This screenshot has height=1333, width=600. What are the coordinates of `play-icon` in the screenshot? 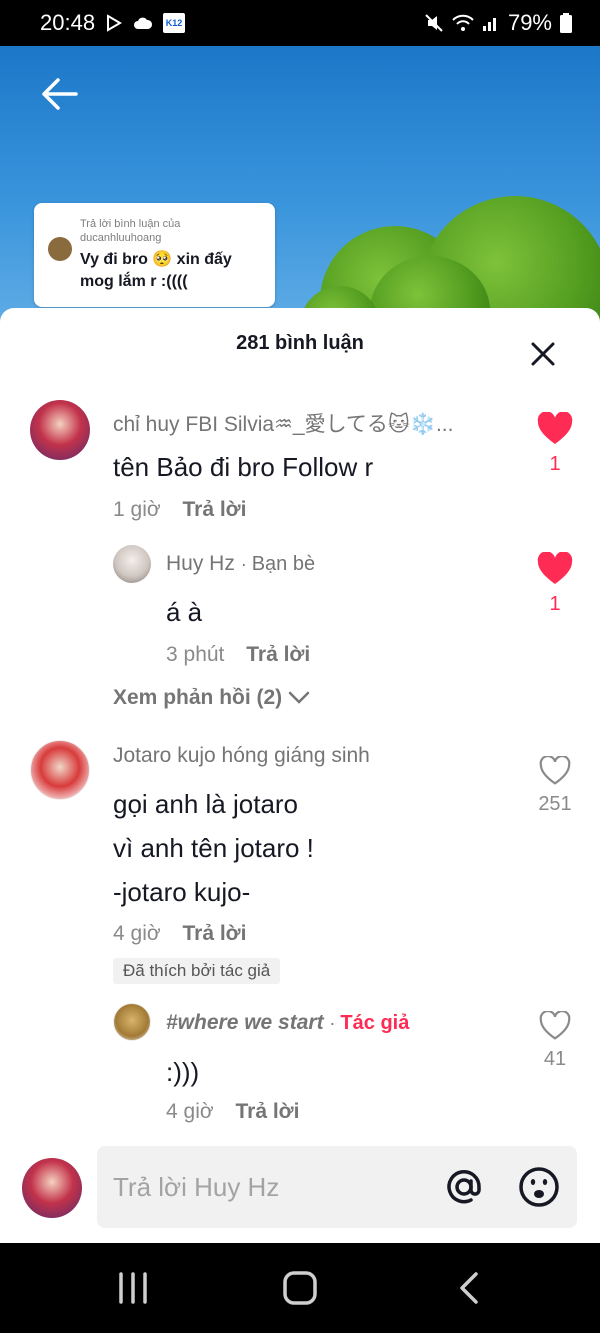 It's located at (114, 23).